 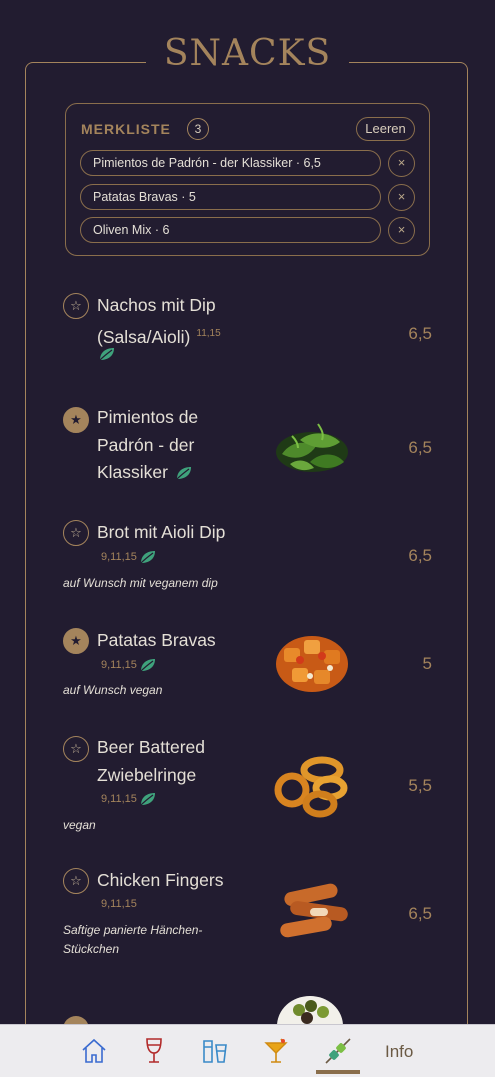 I want to click on onion-rings-image, so click(x=311, y=787).